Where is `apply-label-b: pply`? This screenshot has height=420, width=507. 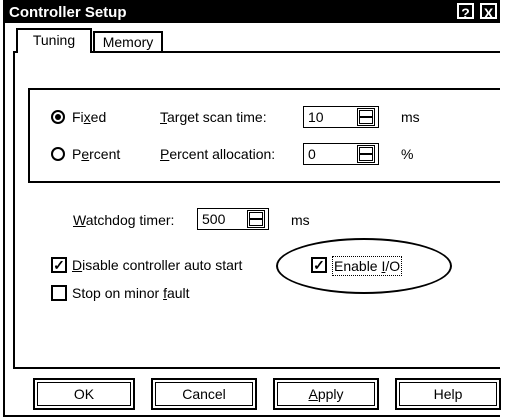 apply-label-b: pply is located at coordinates (330, 394).